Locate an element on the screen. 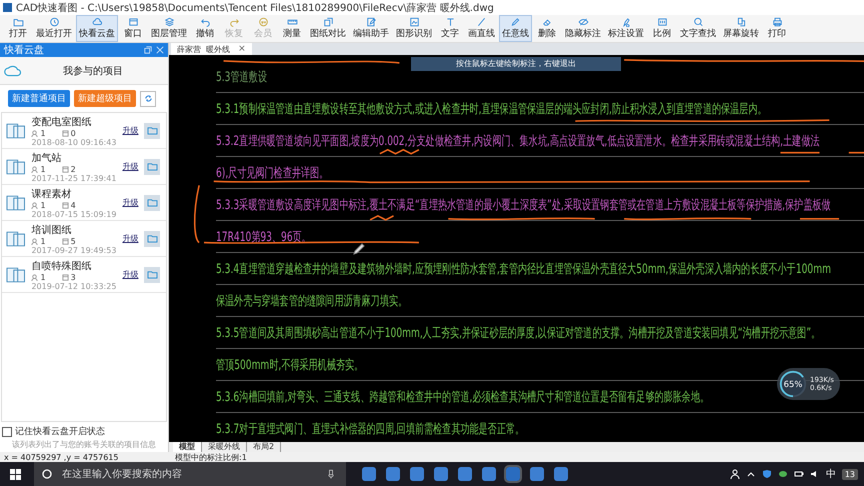 This screenshot has height=486, width=864. project-name: 自喷特殊图纸 is located at coordinates (73, 265).